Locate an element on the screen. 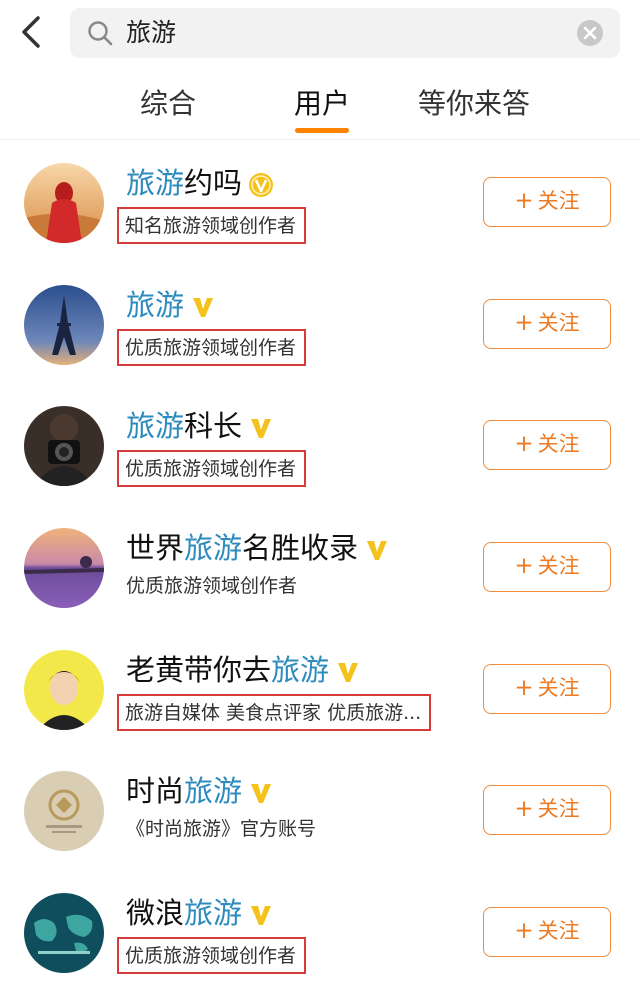 This screenshot has height=1005, width=640. tab-bar: 综合 用户 等你来答 is located at coordinates (320, 105).